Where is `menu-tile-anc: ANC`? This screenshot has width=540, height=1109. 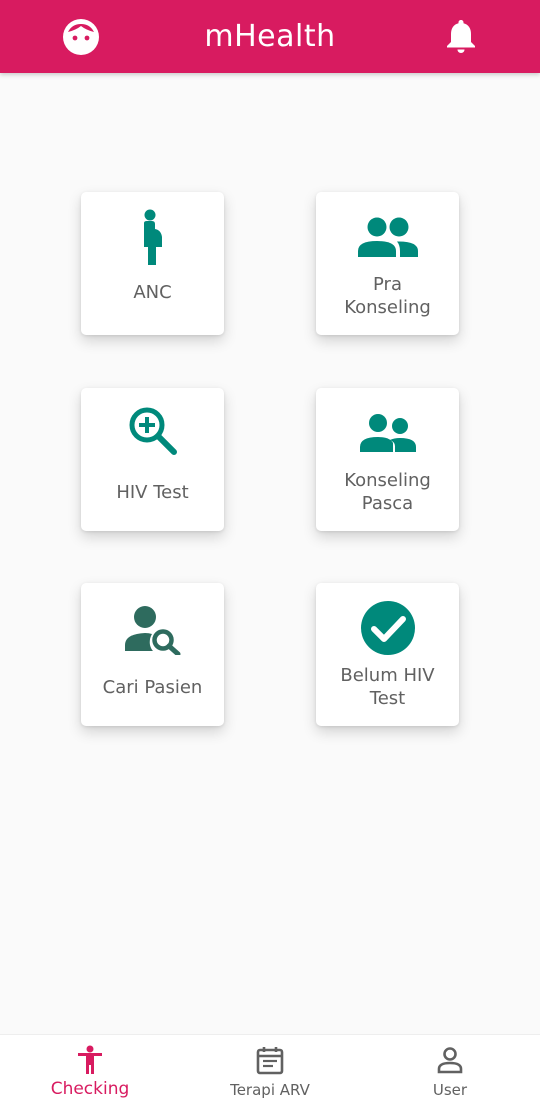
menu-tile-anc: ANC is located at coordinates (152, 263).